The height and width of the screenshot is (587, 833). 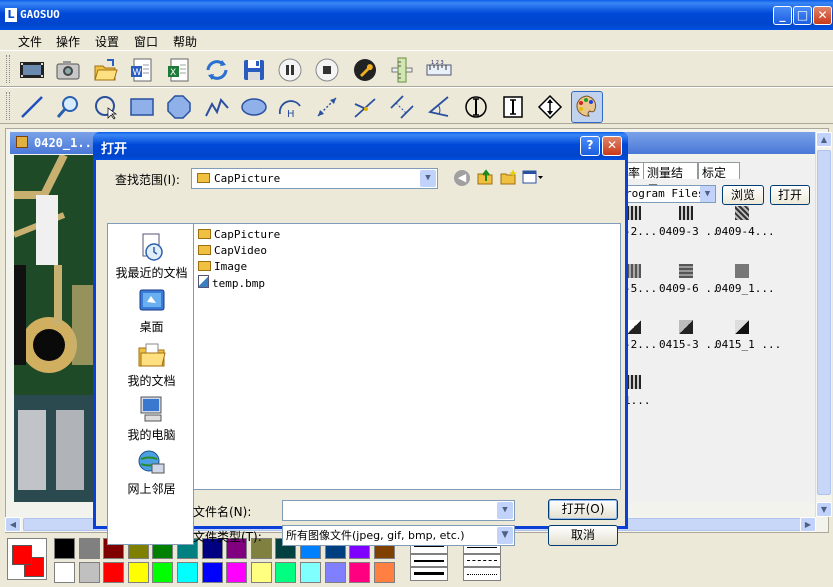 What do you see at coordinates (402, 70) in the screenshot?
I see `vertical-ruler-icon` at bounding box center [402, 70].